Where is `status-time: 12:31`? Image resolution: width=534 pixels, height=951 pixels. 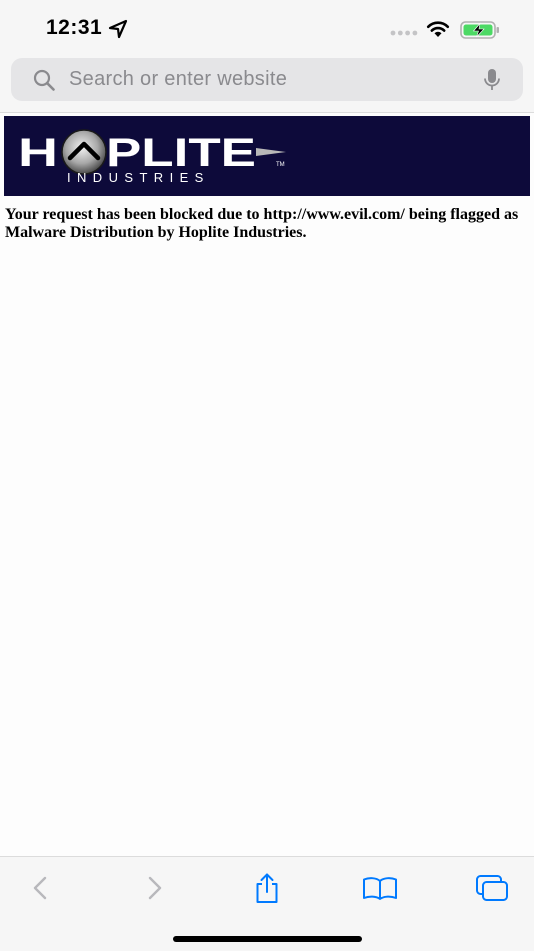
status-time: 12:31 is located at coordinates (74, 27).